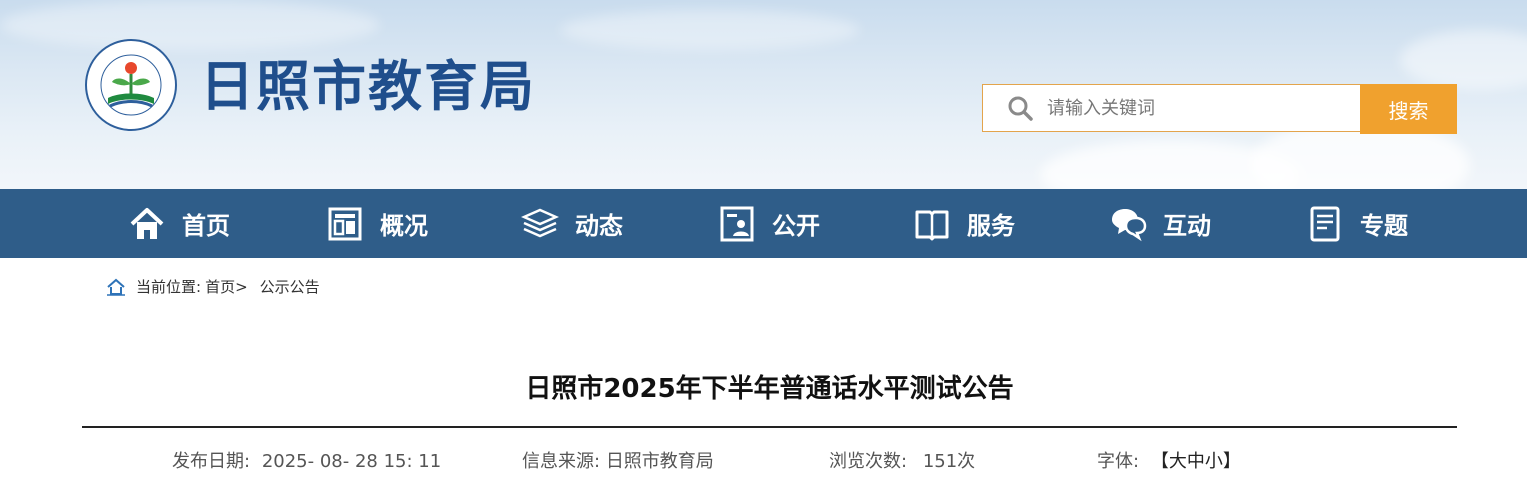 The height and width of the screenshot is (499, 1527). I want to click on site-title: 日照市教育局, so click(368, 87).